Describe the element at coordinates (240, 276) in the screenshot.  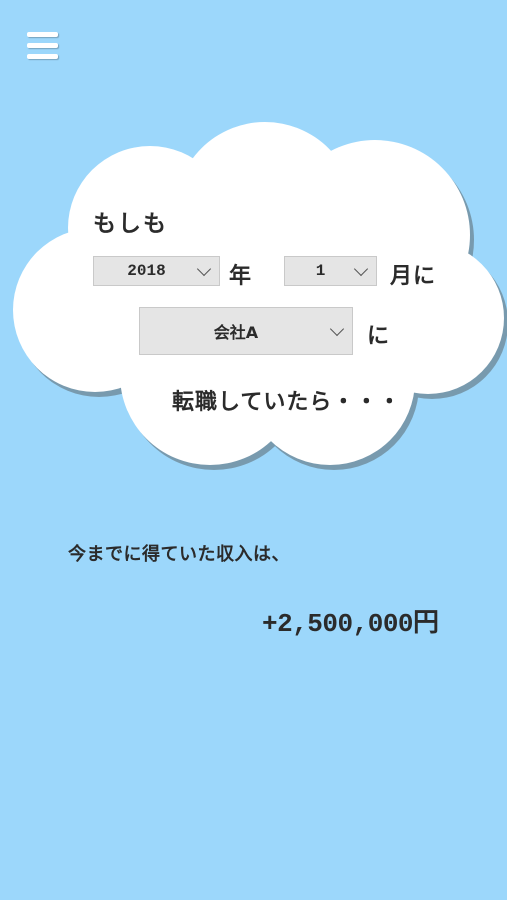
I see `year-unit-label: 年` at that location.